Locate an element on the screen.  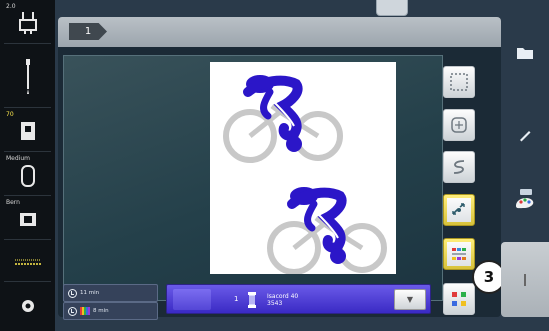
edit-button is located at coordinates (525, 135).